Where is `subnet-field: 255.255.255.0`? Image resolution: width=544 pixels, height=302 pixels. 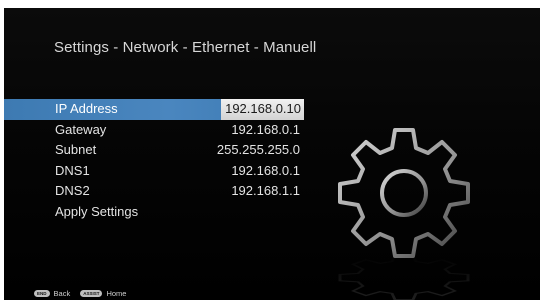
subnet-field: 255.255.255.0 is located at coordinates (258, 150).